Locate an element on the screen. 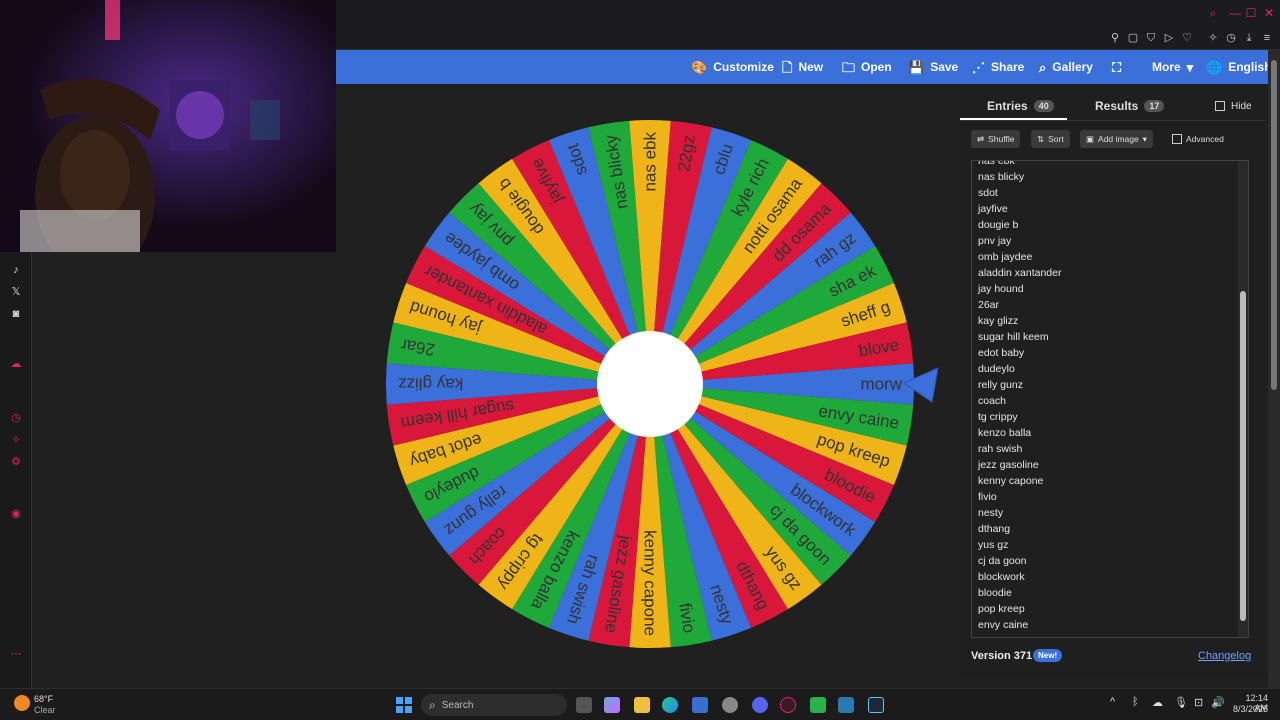  list-item: rah swish is located at coordinates (1000, 449).